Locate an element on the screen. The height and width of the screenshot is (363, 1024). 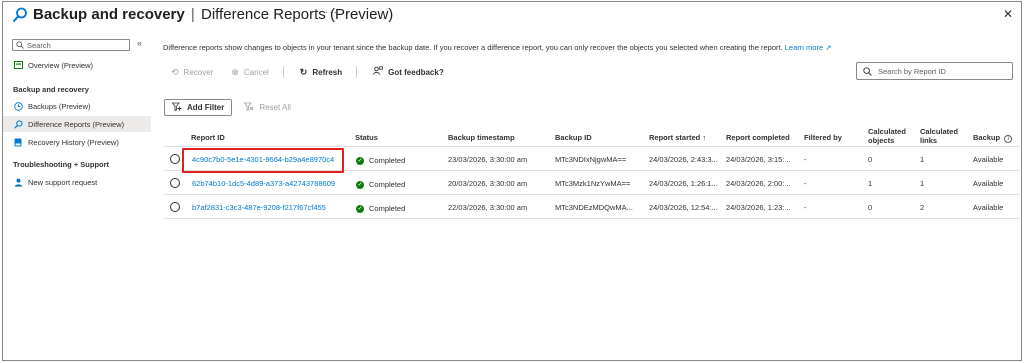
col-calculated-objects: Calculated objects is located at coordinates (887, 136).